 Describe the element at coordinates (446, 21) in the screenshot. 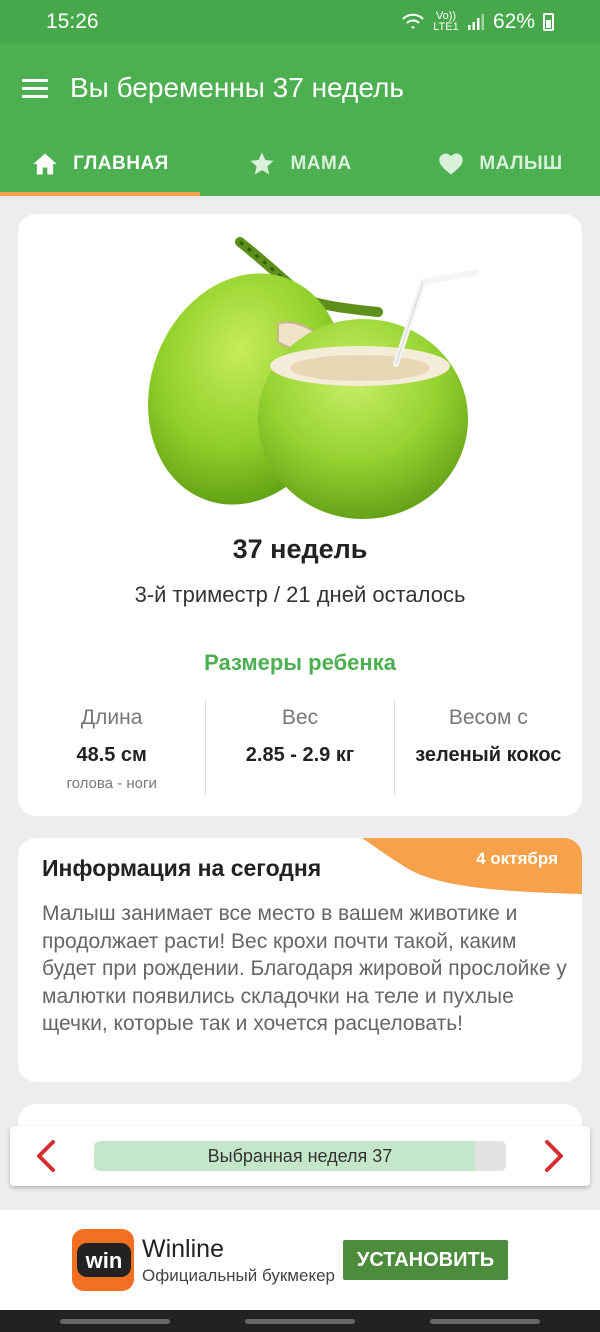

I see `network-type: Vo)) LTE1` at that location.